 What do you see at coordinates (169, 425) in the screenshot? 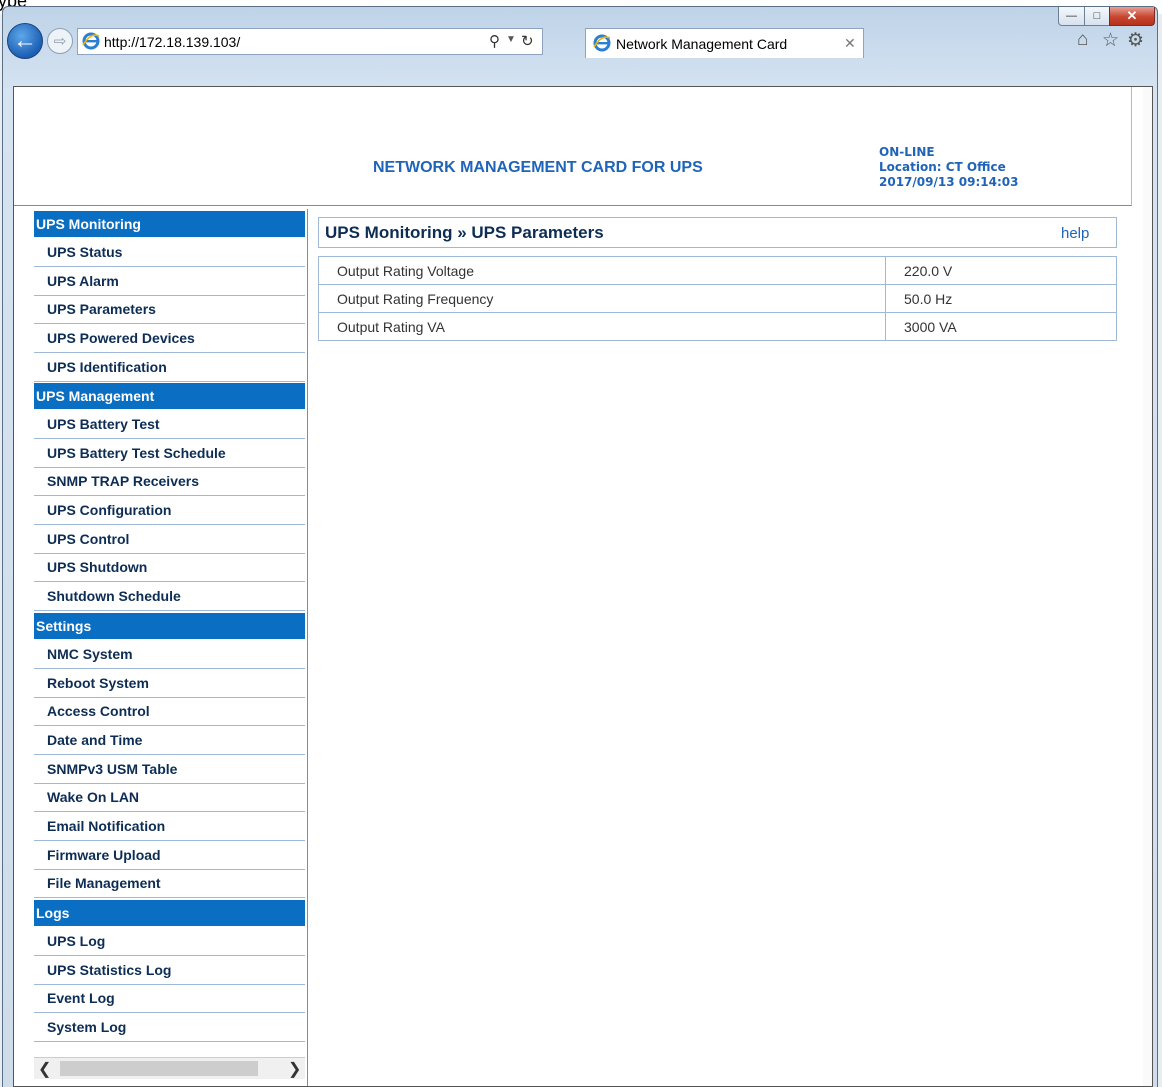
I see `sidebar-item: UPS Battery Test` at bounding box center [169, 425].